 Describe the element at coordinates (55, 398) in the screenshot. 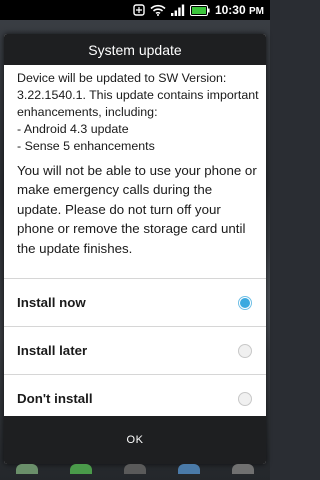

I see `option-label: Don't install` at that location.